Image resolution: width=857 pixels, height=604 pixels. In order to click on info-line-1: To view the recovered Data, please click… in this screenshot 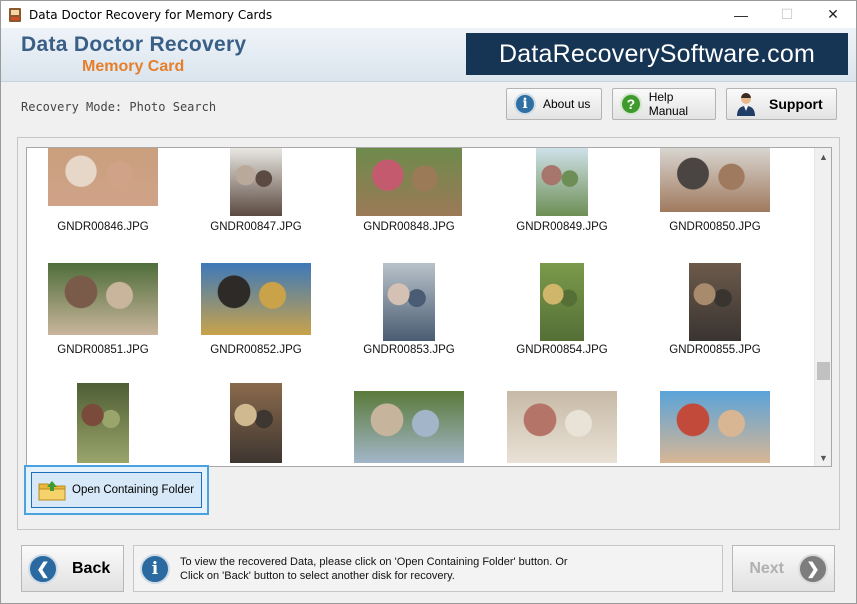, I will do `click(374, 561)`.